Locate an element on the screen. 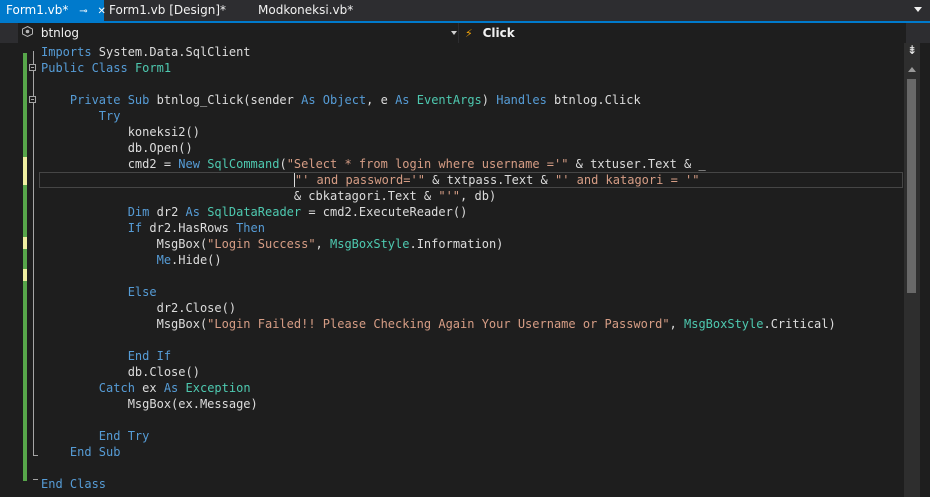 This screenshot has width=930, height=497. split-editor-icon: ⇟ is located at coordinates (912, 50).